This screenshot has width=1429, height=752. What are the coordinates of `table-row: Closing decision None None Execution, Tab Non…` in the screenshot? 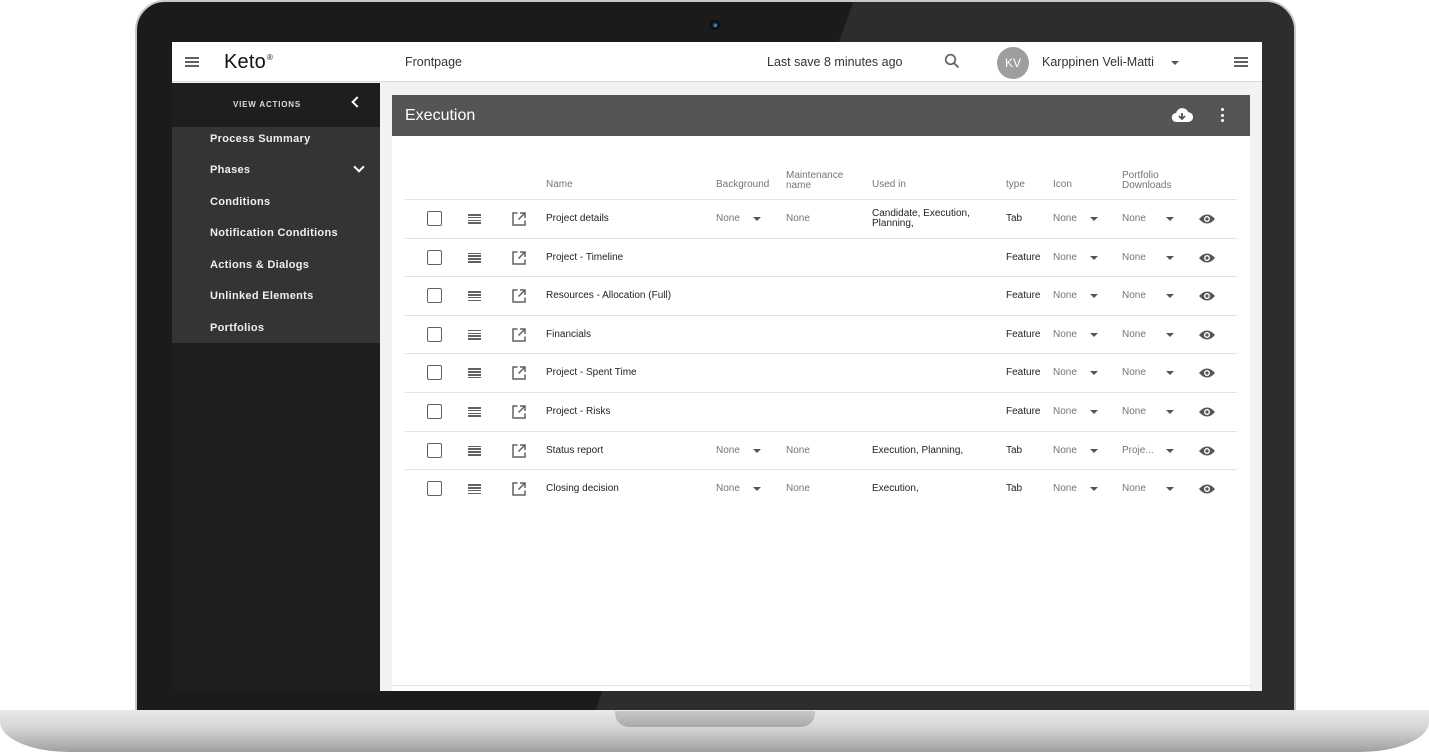 It's located at (821, 488).